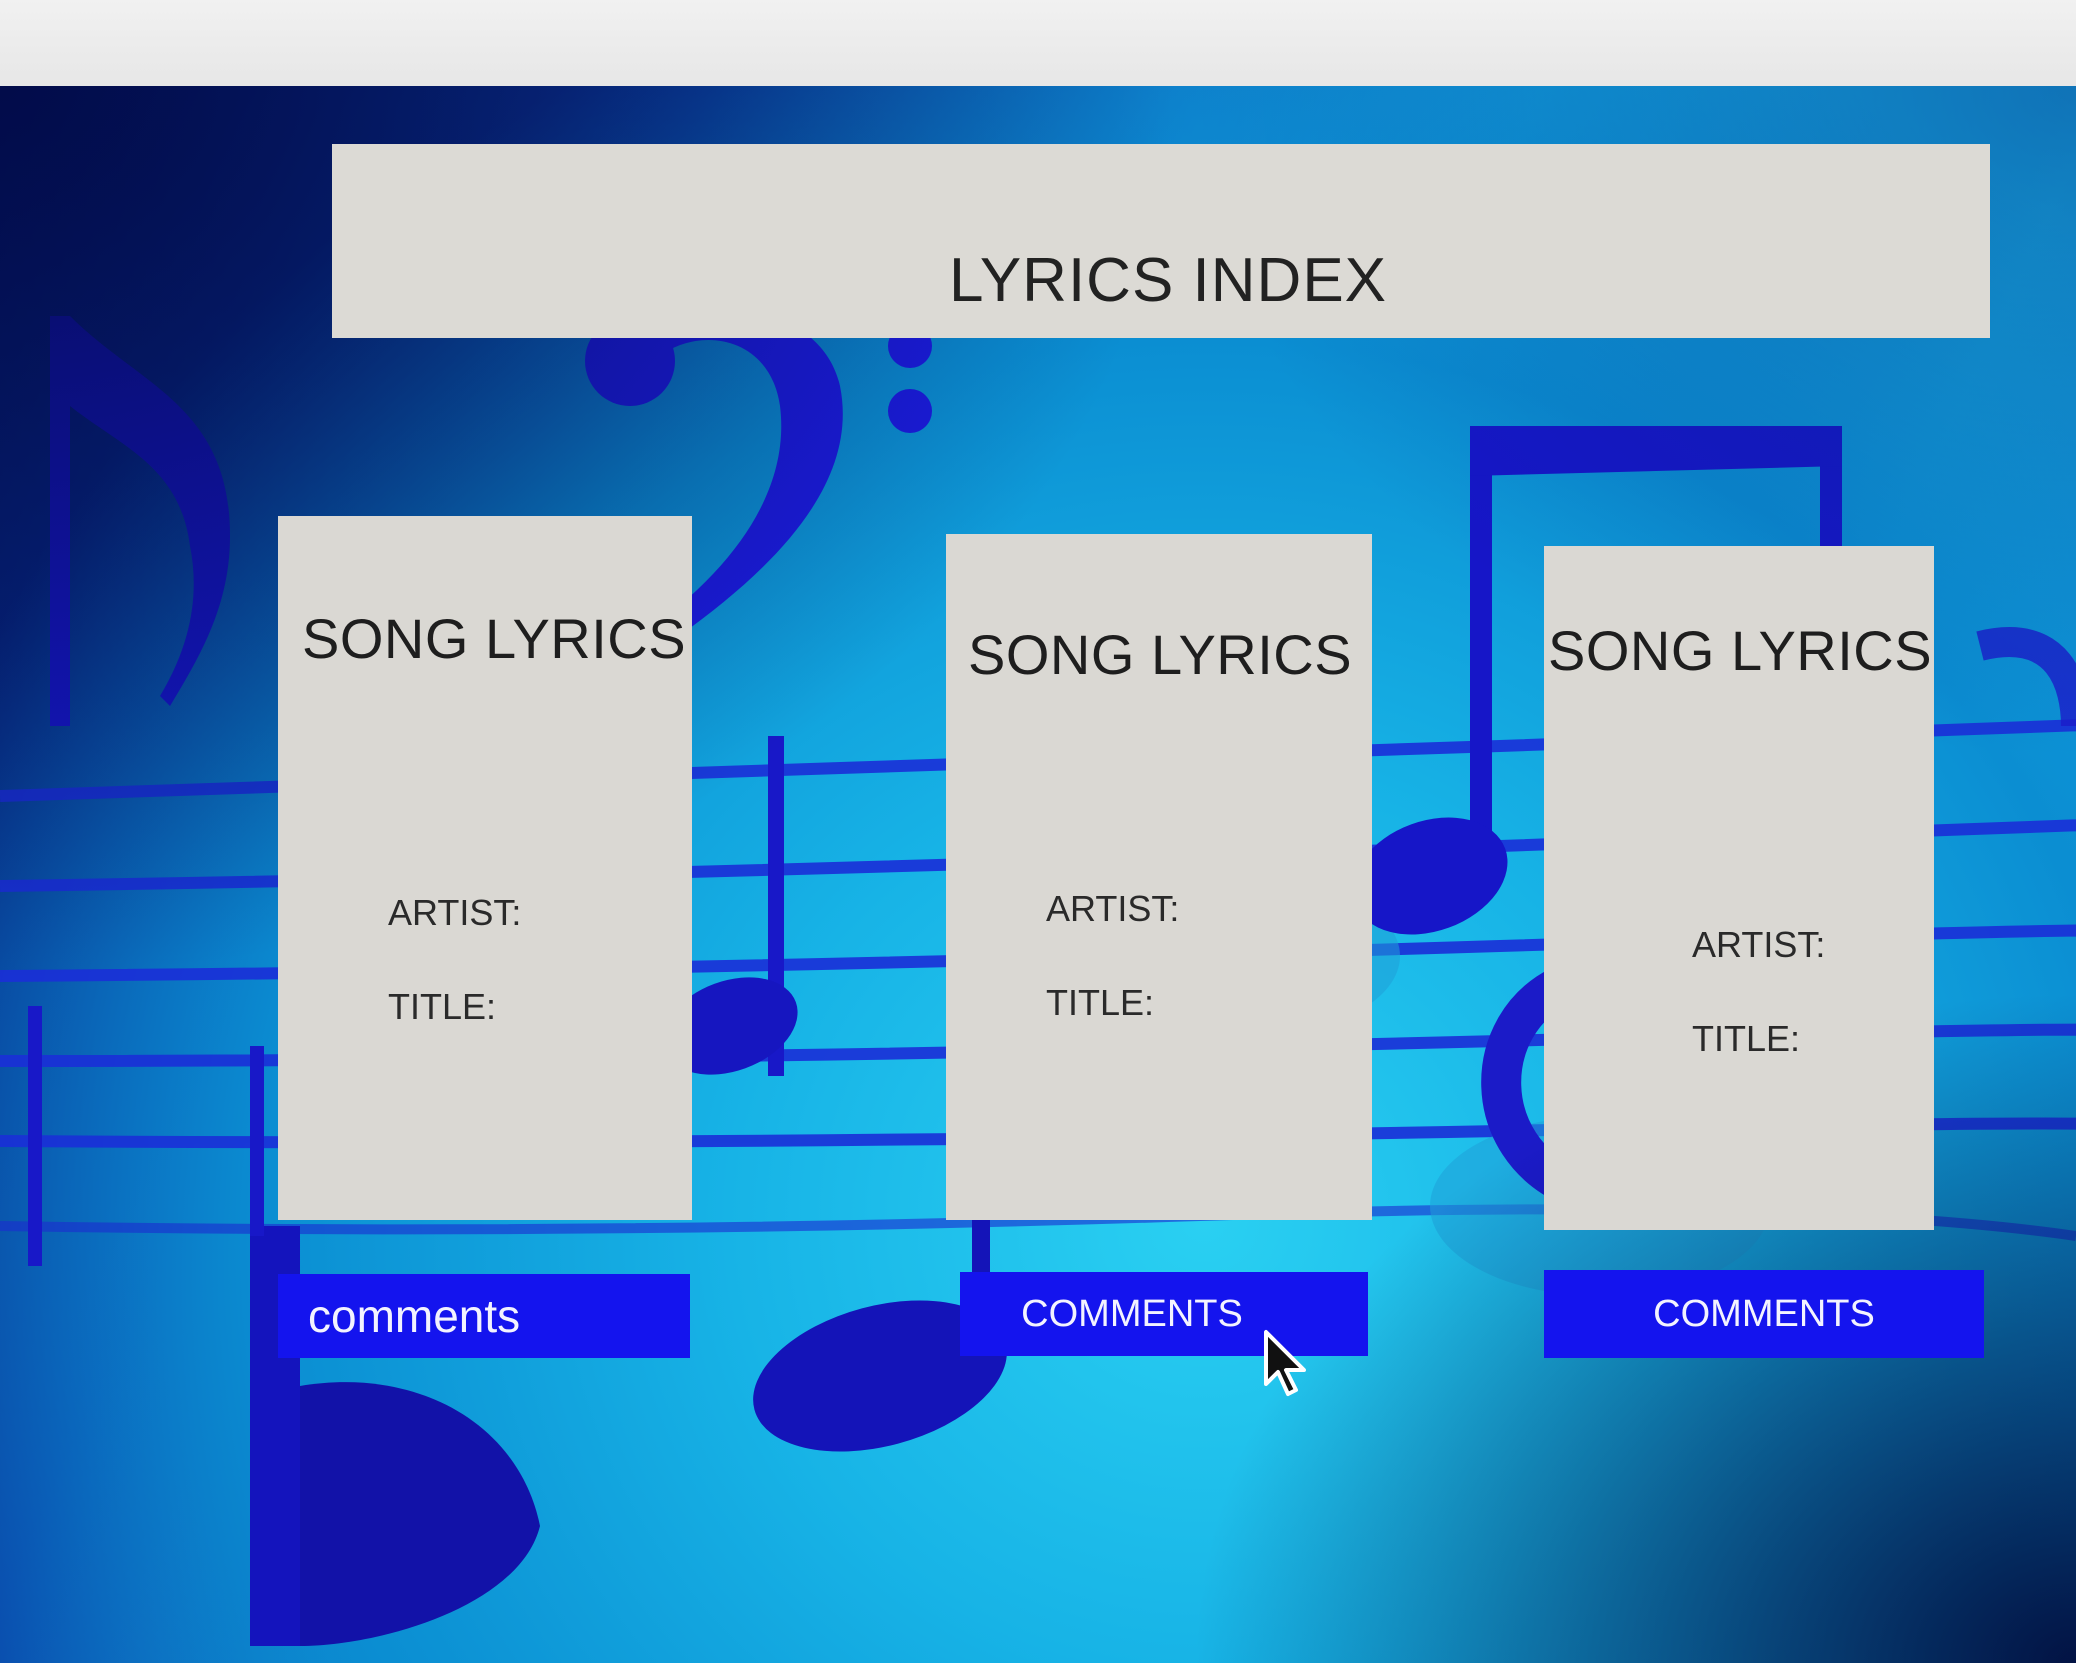  I want to click on browser-top-strip, so click(1038, 46).